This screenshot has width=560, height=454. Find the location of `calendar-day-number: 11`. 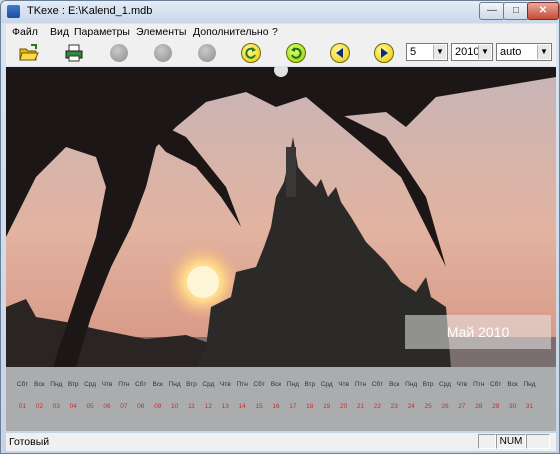

calendar-day-number: 11 is located at coordinates (191, 406).